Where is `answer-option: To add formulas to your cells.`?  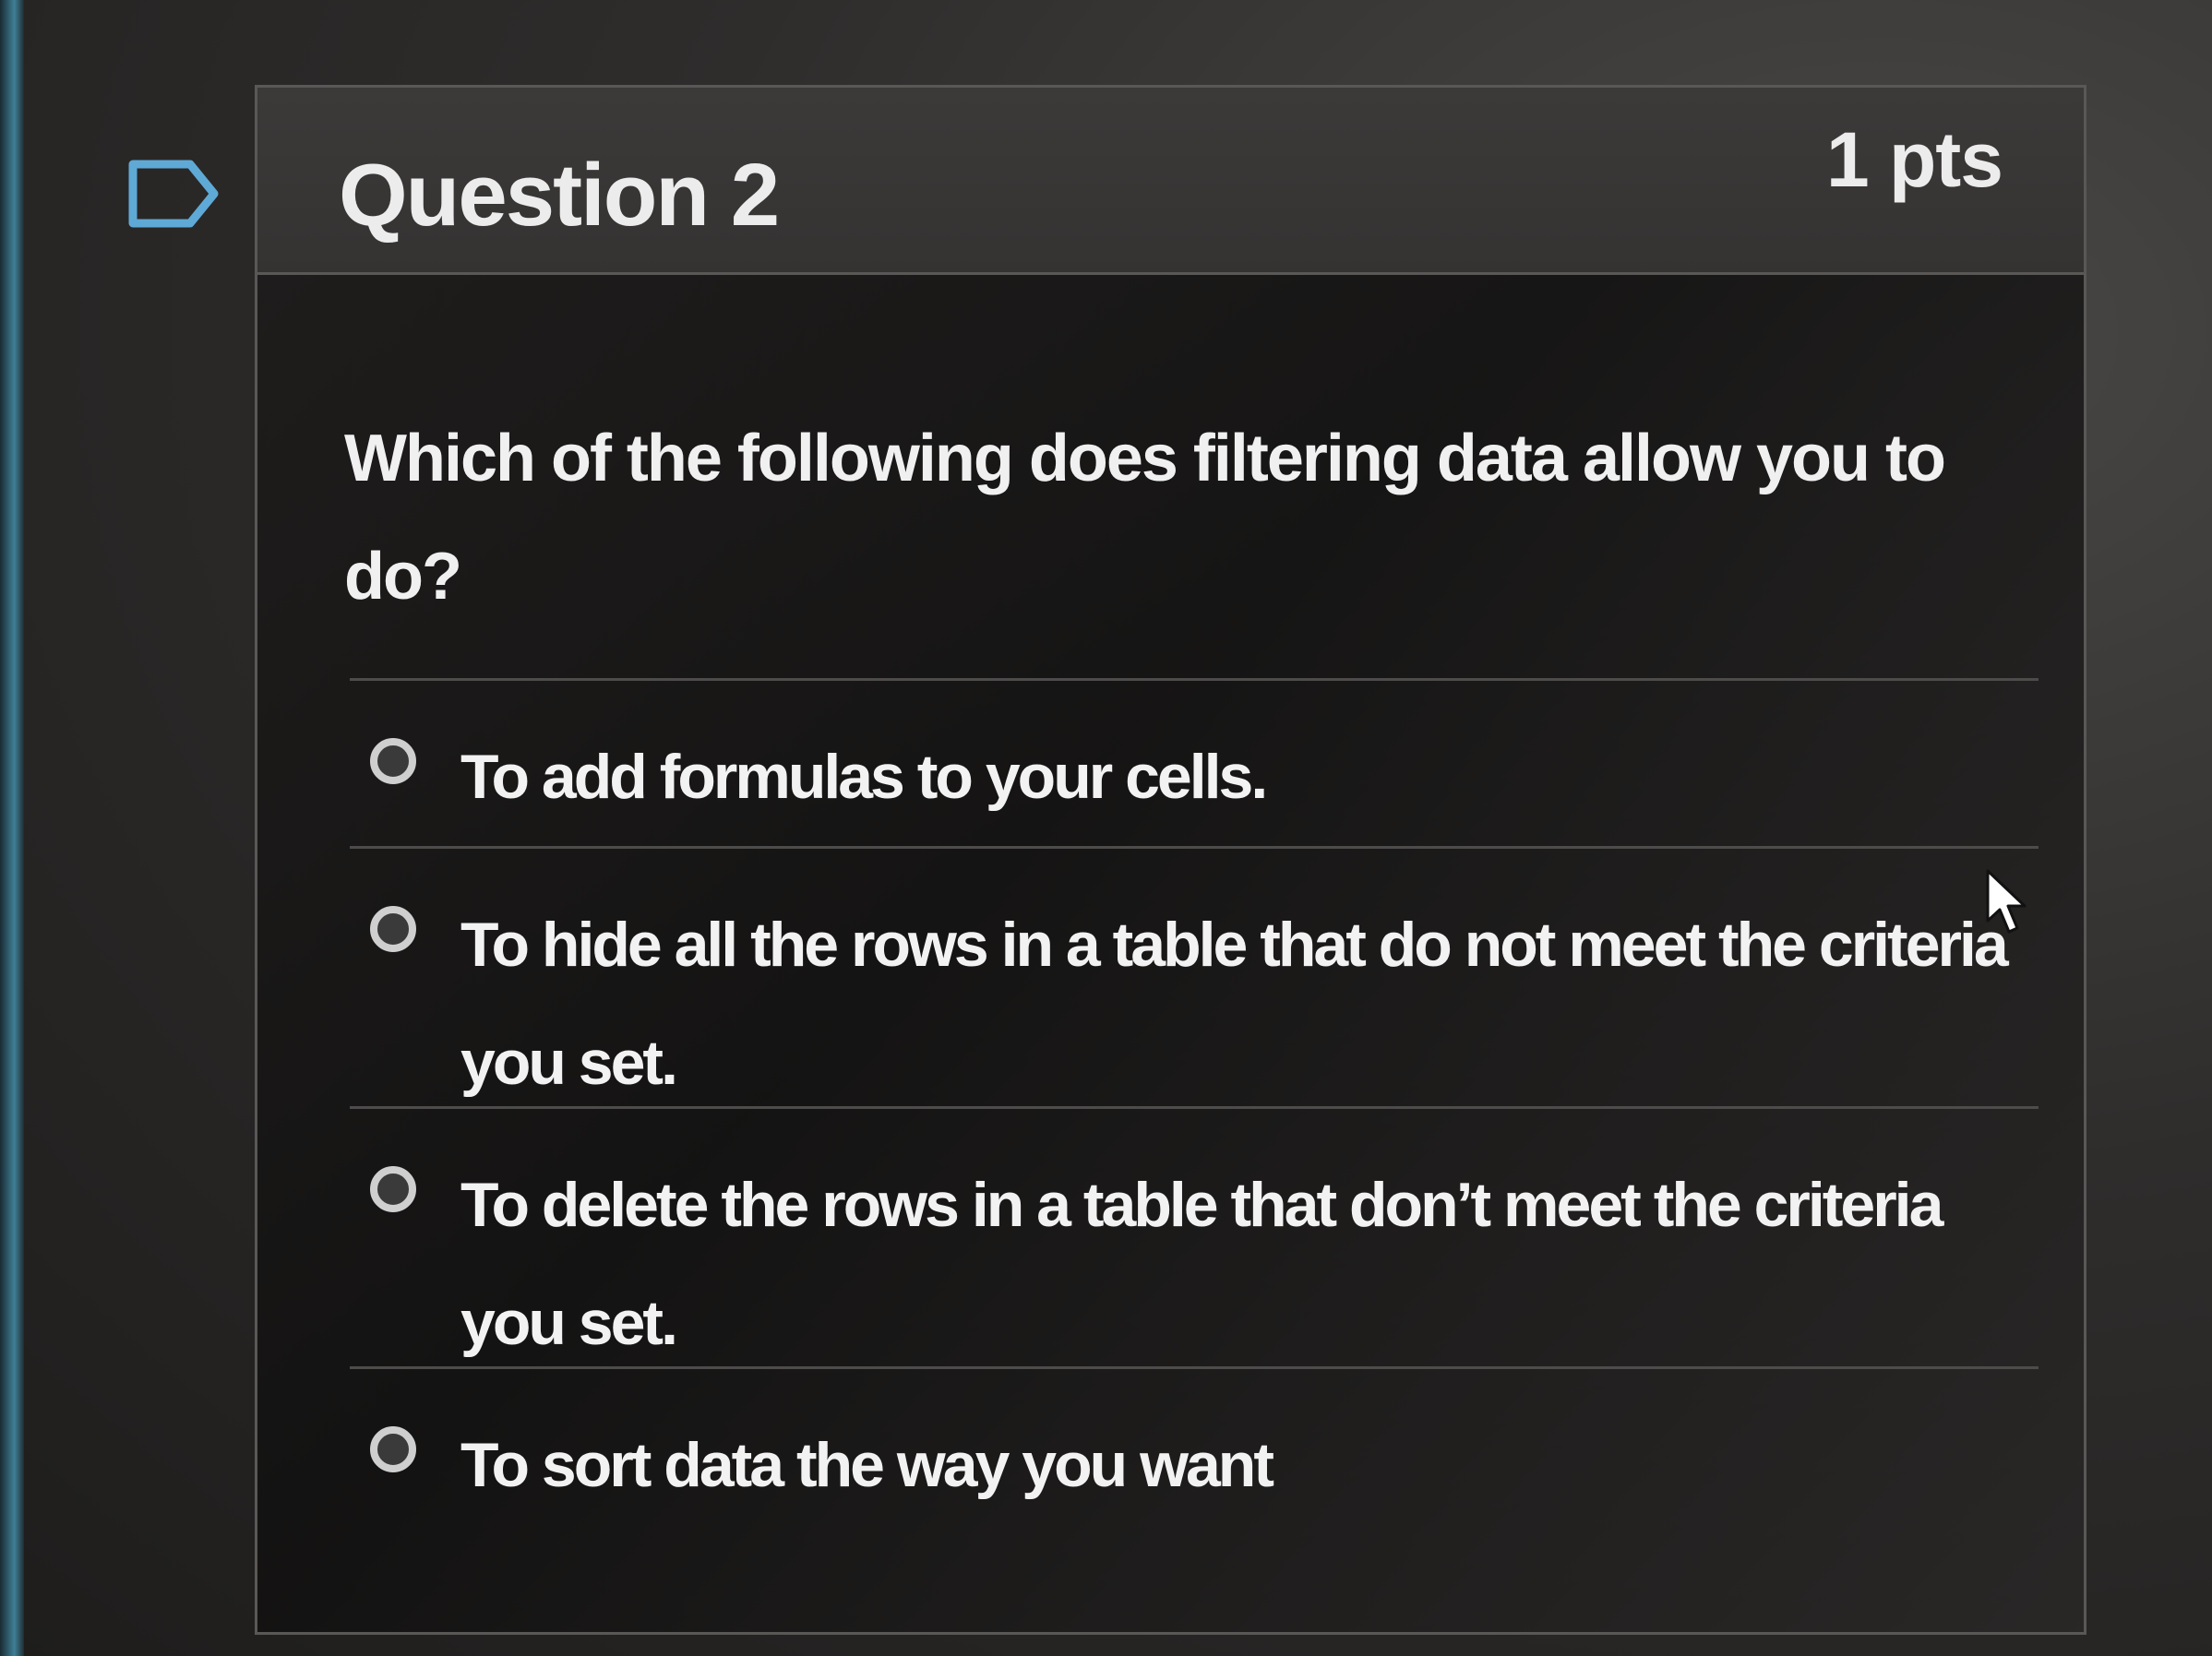 answer-option: To add formulas to your cells. is located at coordinates (1194, 762).